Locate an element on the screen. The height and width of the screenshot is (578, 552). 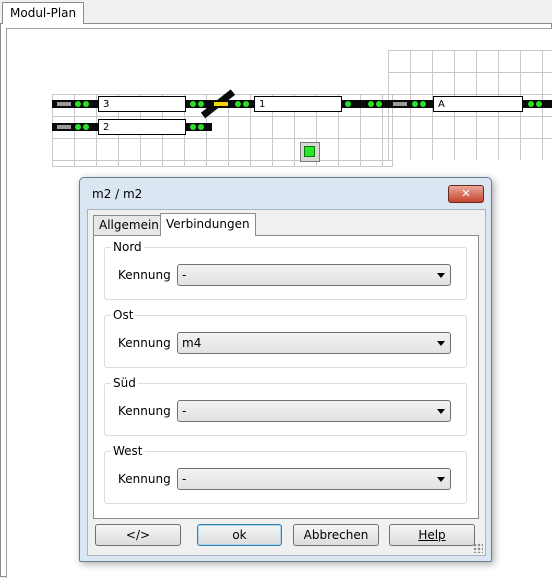
module-m2-tile is located at coordinates (310, 152).